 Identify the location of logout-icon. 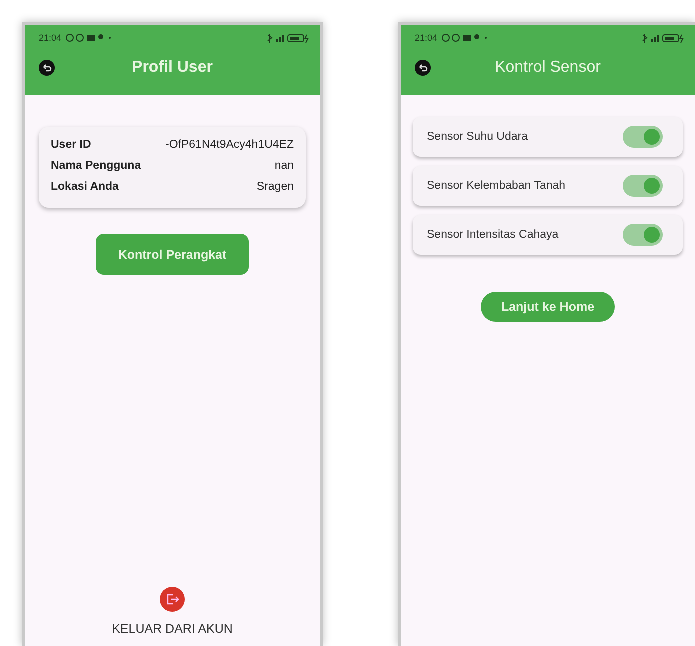
(172, 599).